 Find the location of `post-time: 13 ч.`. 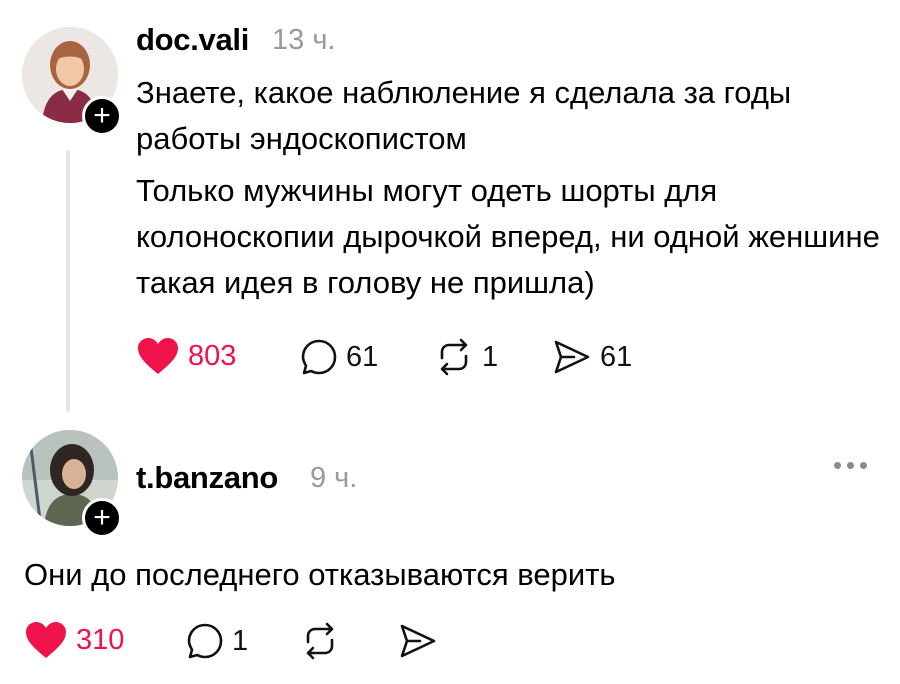

post-time: 13 ч. is located at coordinates (304, 40).